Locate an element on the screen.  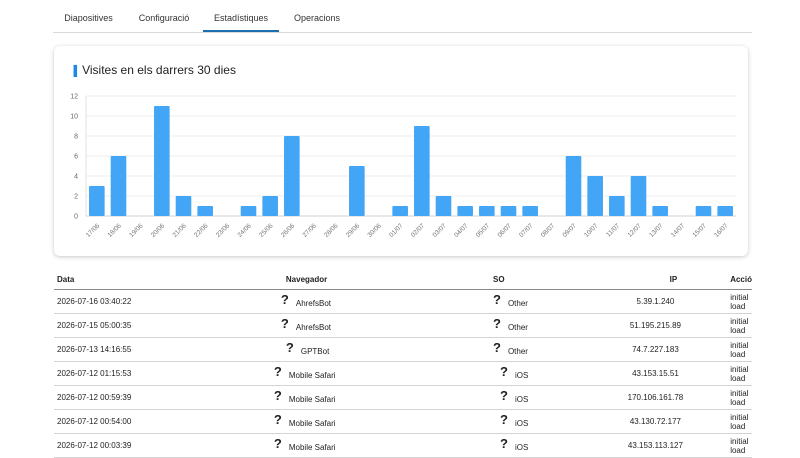
cell-browser-label: AhrefsBot is located at coordinates (313, 303).